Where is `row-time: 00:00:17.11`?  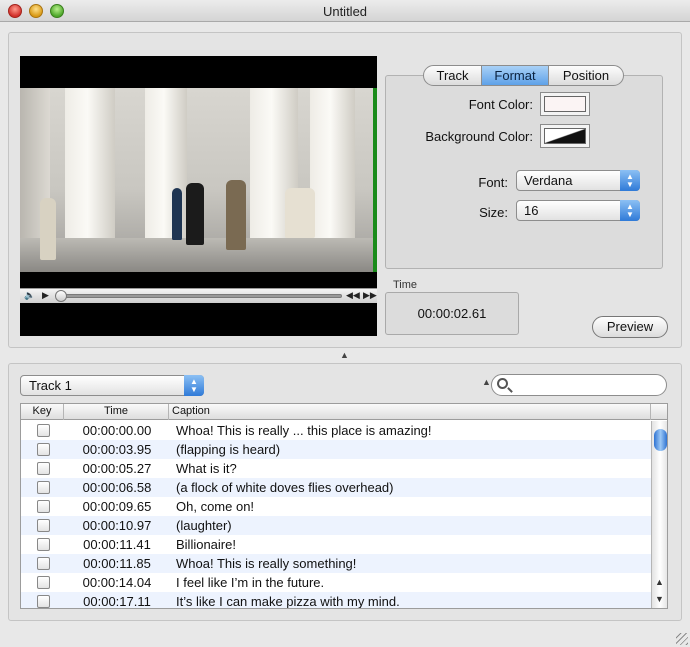 row-time: 00:00:17.11 is located at coordinates (117, 601).